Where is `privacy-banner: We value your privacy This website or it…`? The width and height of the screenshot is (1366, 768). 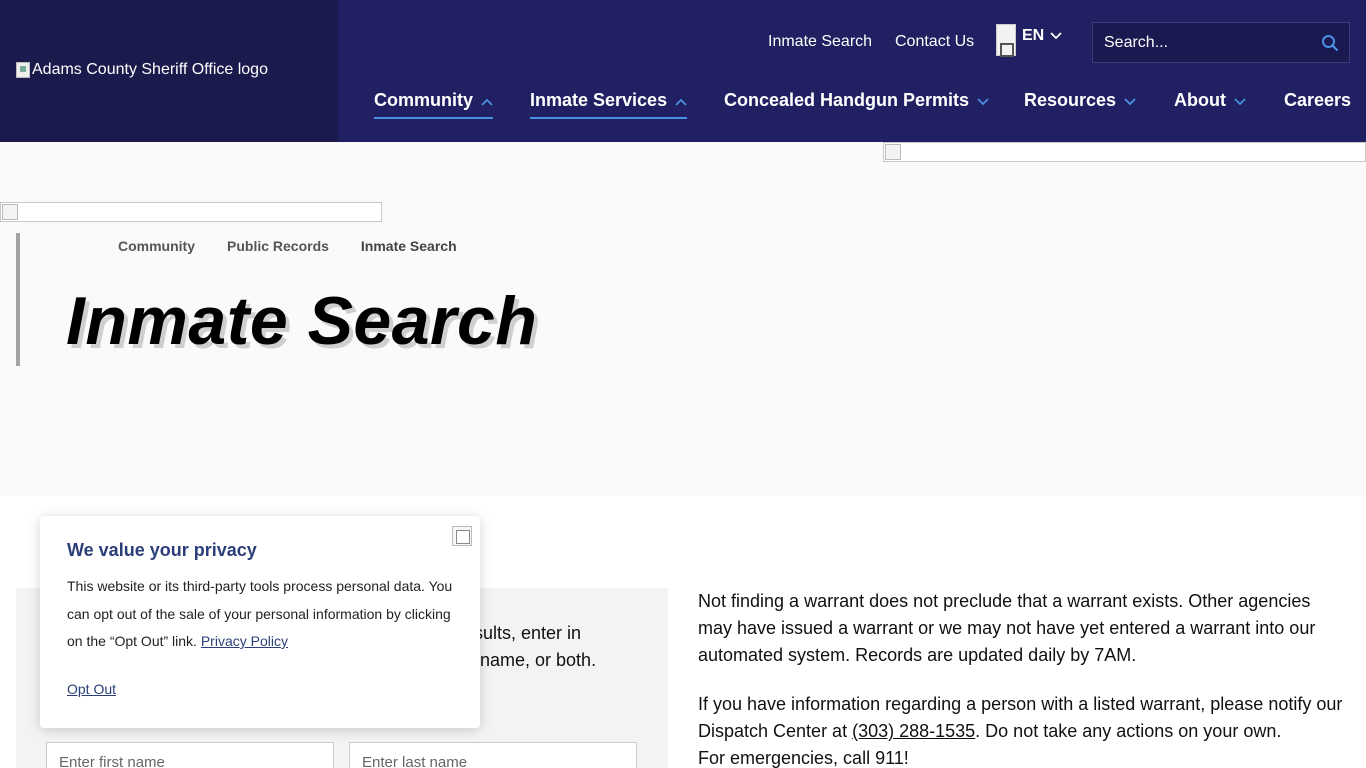 privacy-banner: We value your privacy This website or it… is located at coordinates (260, 622).